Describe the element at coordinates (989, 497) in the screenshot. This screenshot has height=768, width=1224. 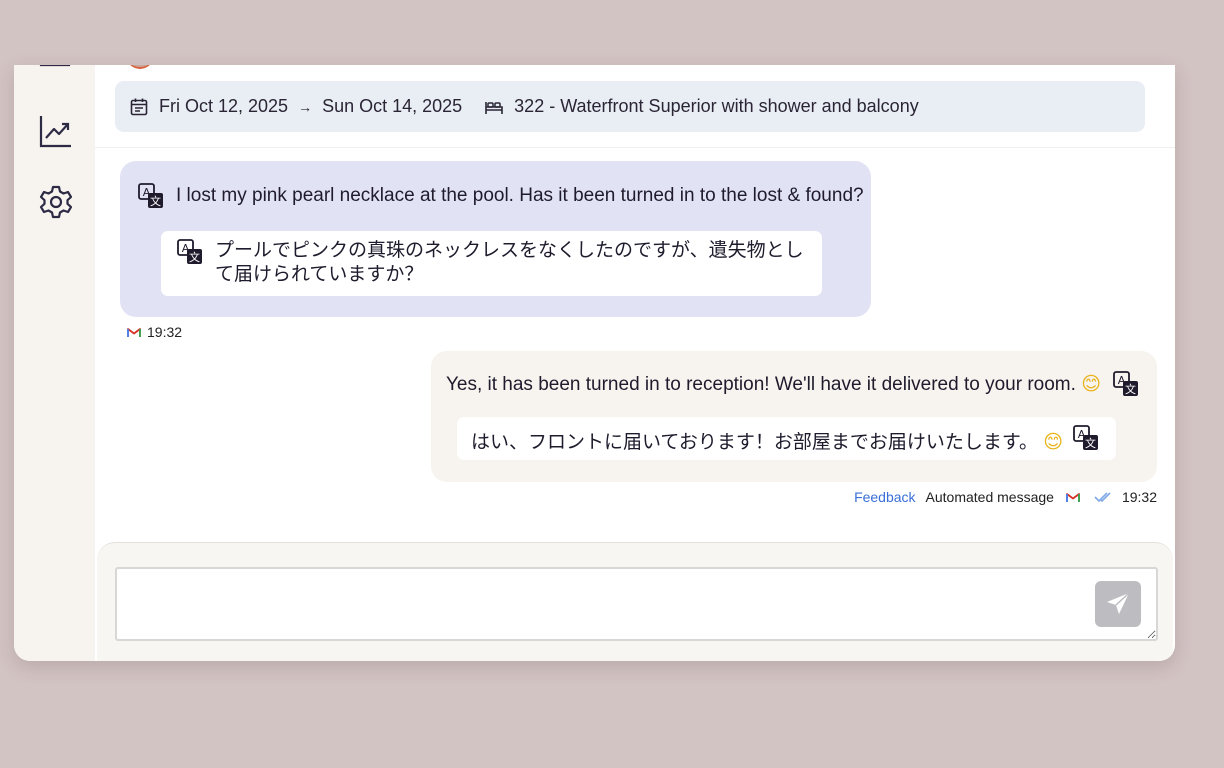
I see `automated-message-label: Automated message` at that location.